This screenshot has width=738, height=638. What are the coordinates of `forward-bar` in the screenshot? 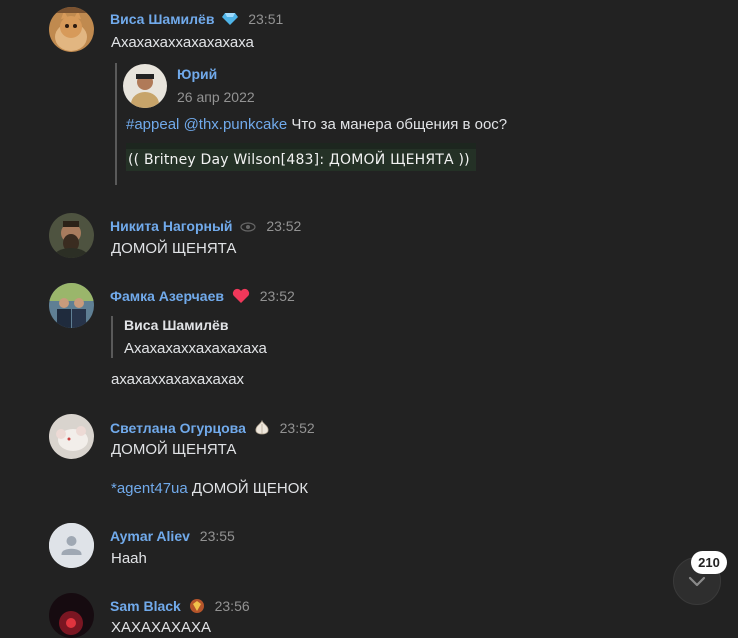 It's located at (116, 124).